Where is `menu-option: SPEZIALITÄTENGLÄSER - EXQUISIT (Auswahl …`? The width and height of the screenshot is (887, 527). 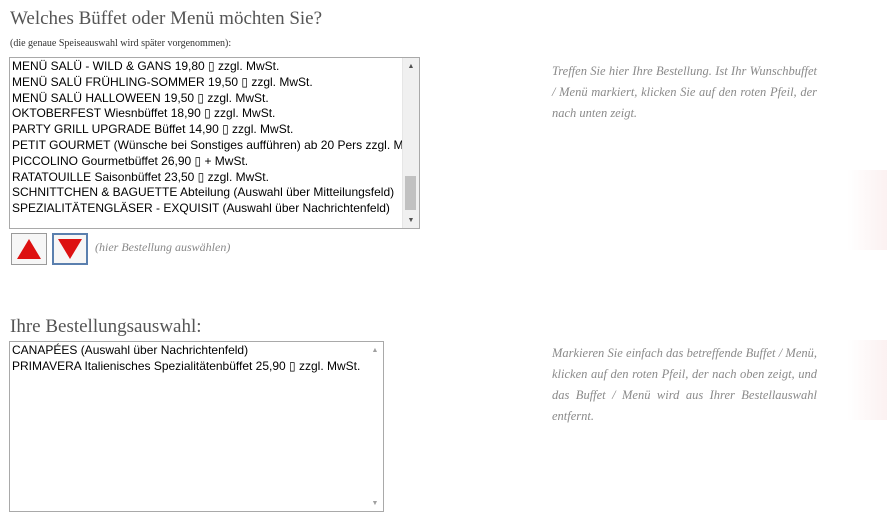
menu-option: SPEZIALITÄTENGLÄSER - EXQUISIT (Auswahl … is located at coordinates (207, 209).